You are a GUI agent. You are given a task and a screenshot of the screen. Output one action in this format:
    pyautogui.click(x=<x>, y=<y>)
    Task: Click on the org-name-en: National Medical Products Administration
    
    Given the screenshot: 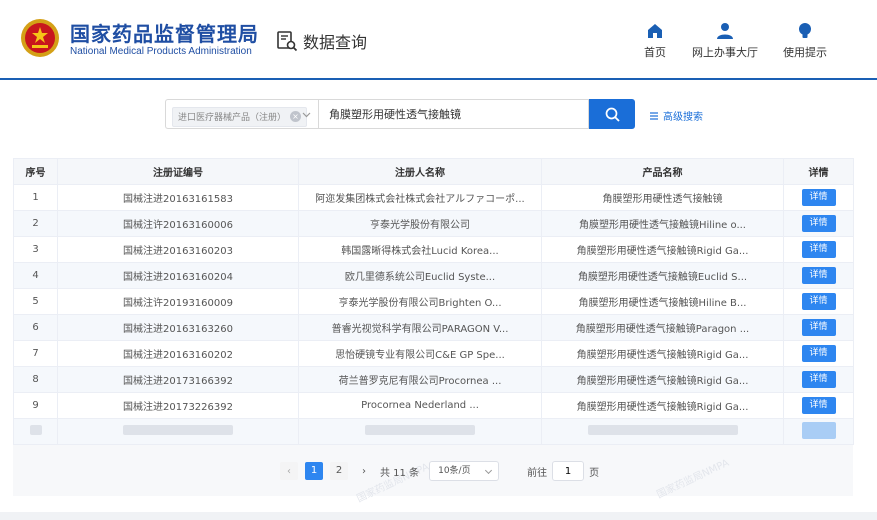 What is the action you would take?
    pyautogui.click(x=161, y=51)
    